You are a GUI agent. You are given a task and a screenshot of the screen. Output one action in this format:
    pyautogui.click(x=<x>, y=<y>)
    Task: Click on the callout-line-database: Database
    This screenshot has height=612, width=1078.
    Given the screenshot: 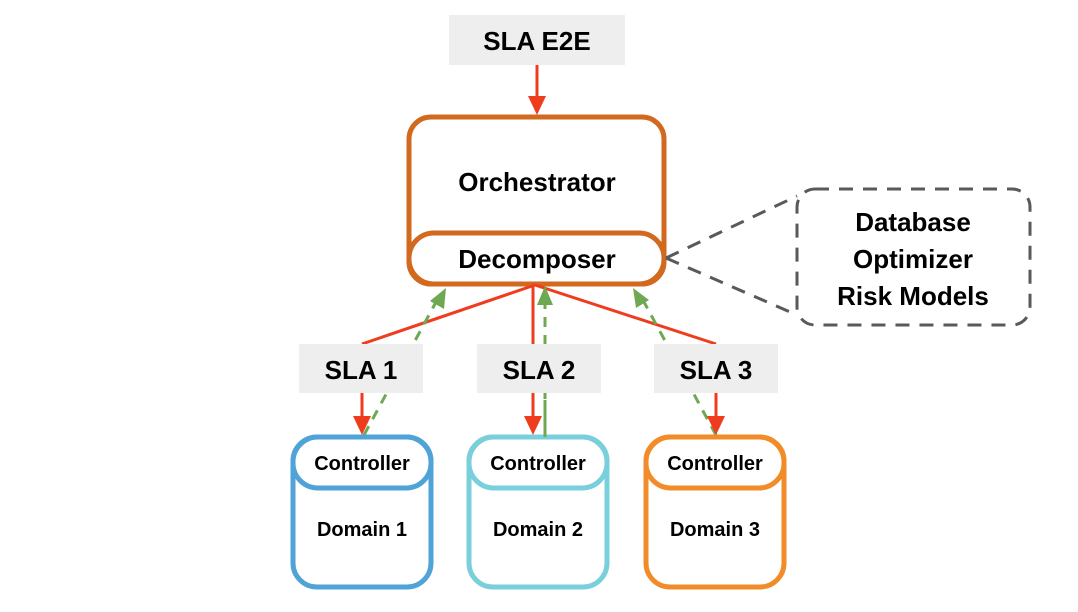 What is the action you would take?
    pyautogui.click(x=913, y=222)
    